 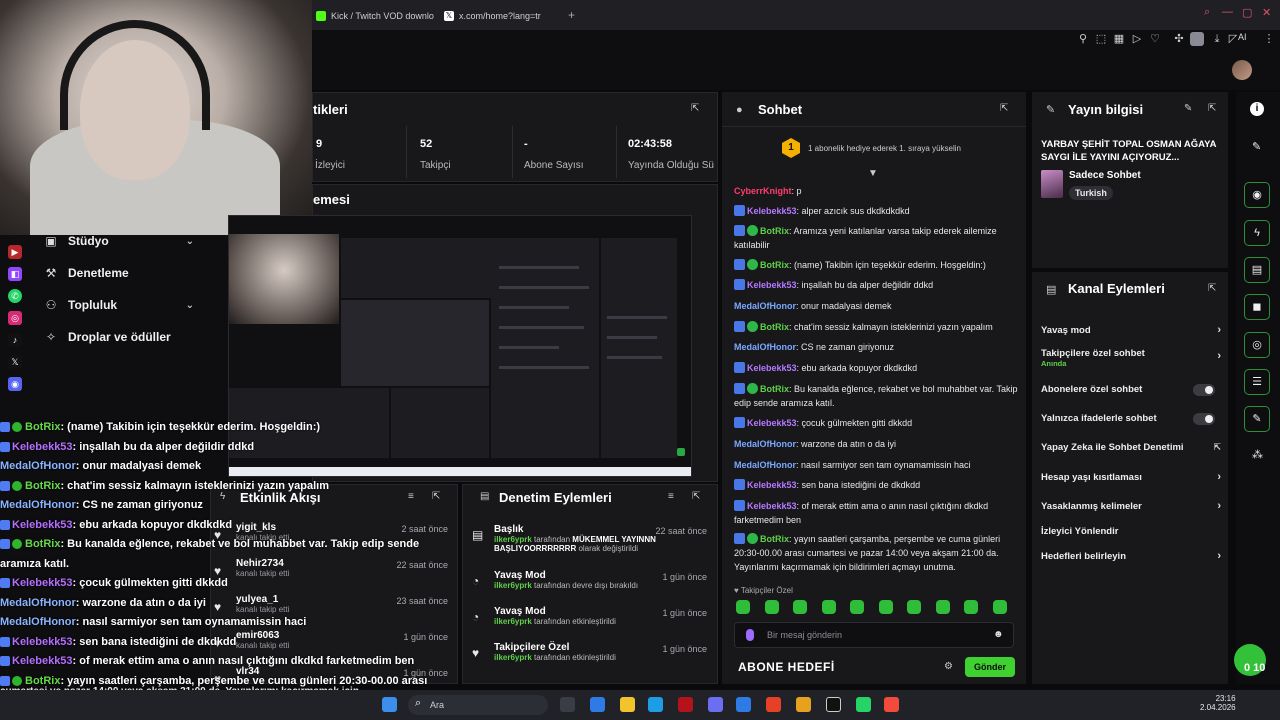 What do you see at coordinates (119, 273) in the screenshot?
I see `nav-item-moderation: ⚒ Denetleme` at bounding box center [119, 273].